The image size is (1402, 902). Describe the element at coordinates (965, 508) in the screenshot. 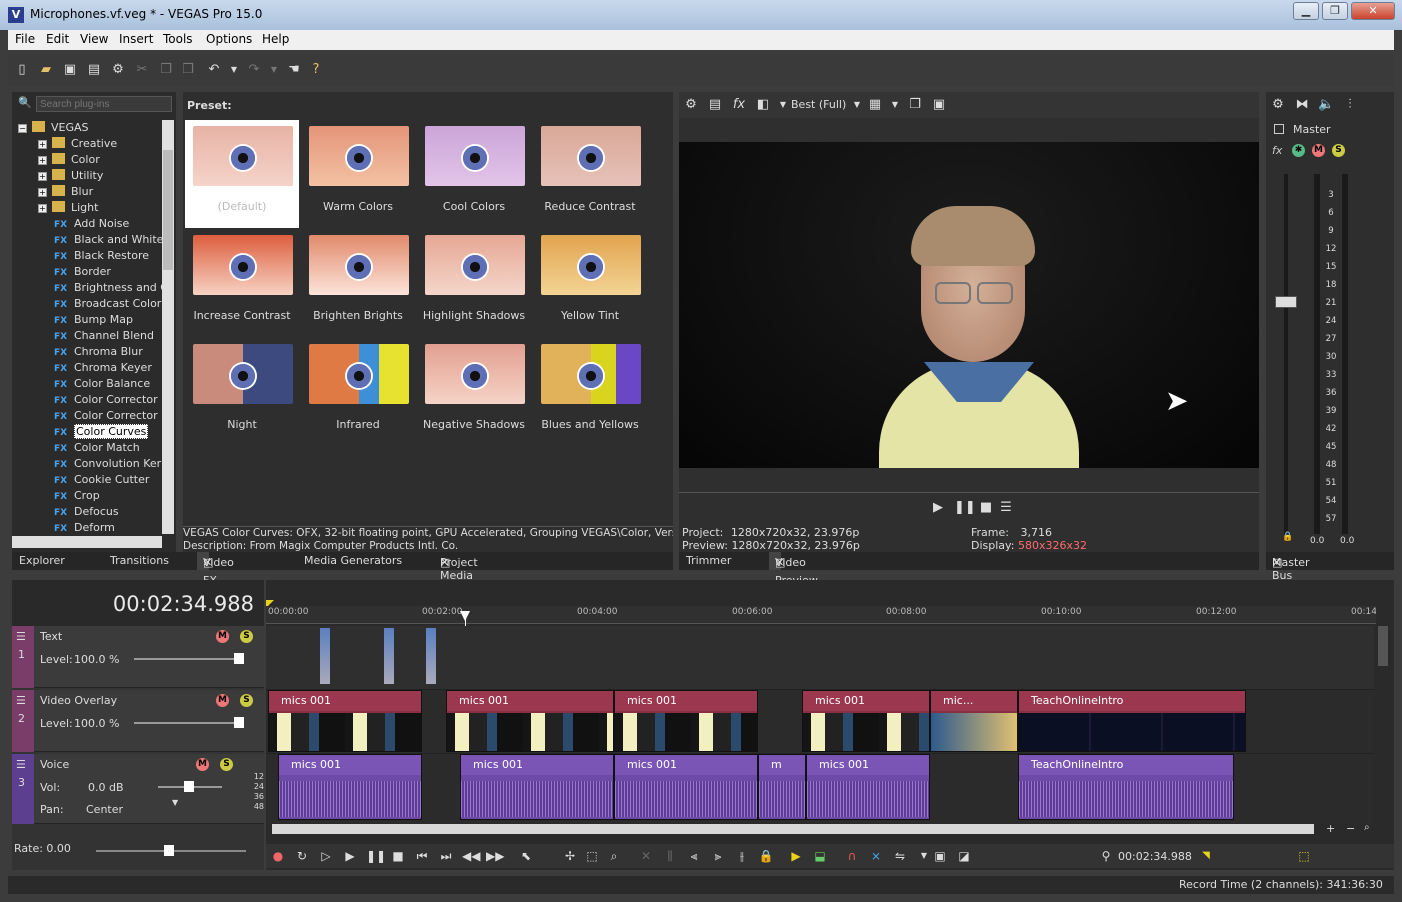

I see `preview-pause-icon: ❚❚` at that location.